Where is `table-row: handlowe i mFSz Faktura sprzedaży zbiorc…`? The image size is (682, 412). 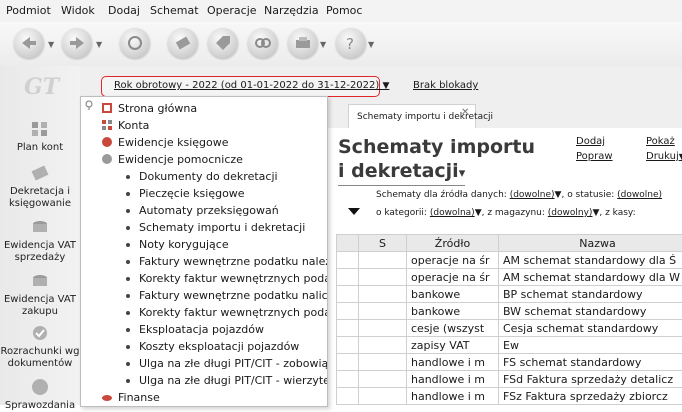
table-row: handlowe i mFSz Faktura sprzedaży zbiorc… is located at coordinates (509, 396).